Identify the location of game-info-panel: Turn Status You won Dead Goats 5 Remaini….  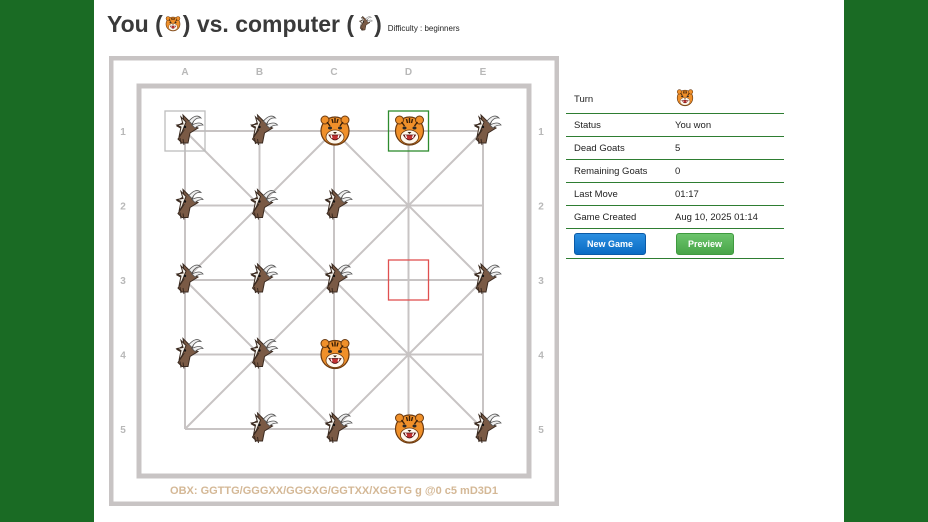
(675, 172).